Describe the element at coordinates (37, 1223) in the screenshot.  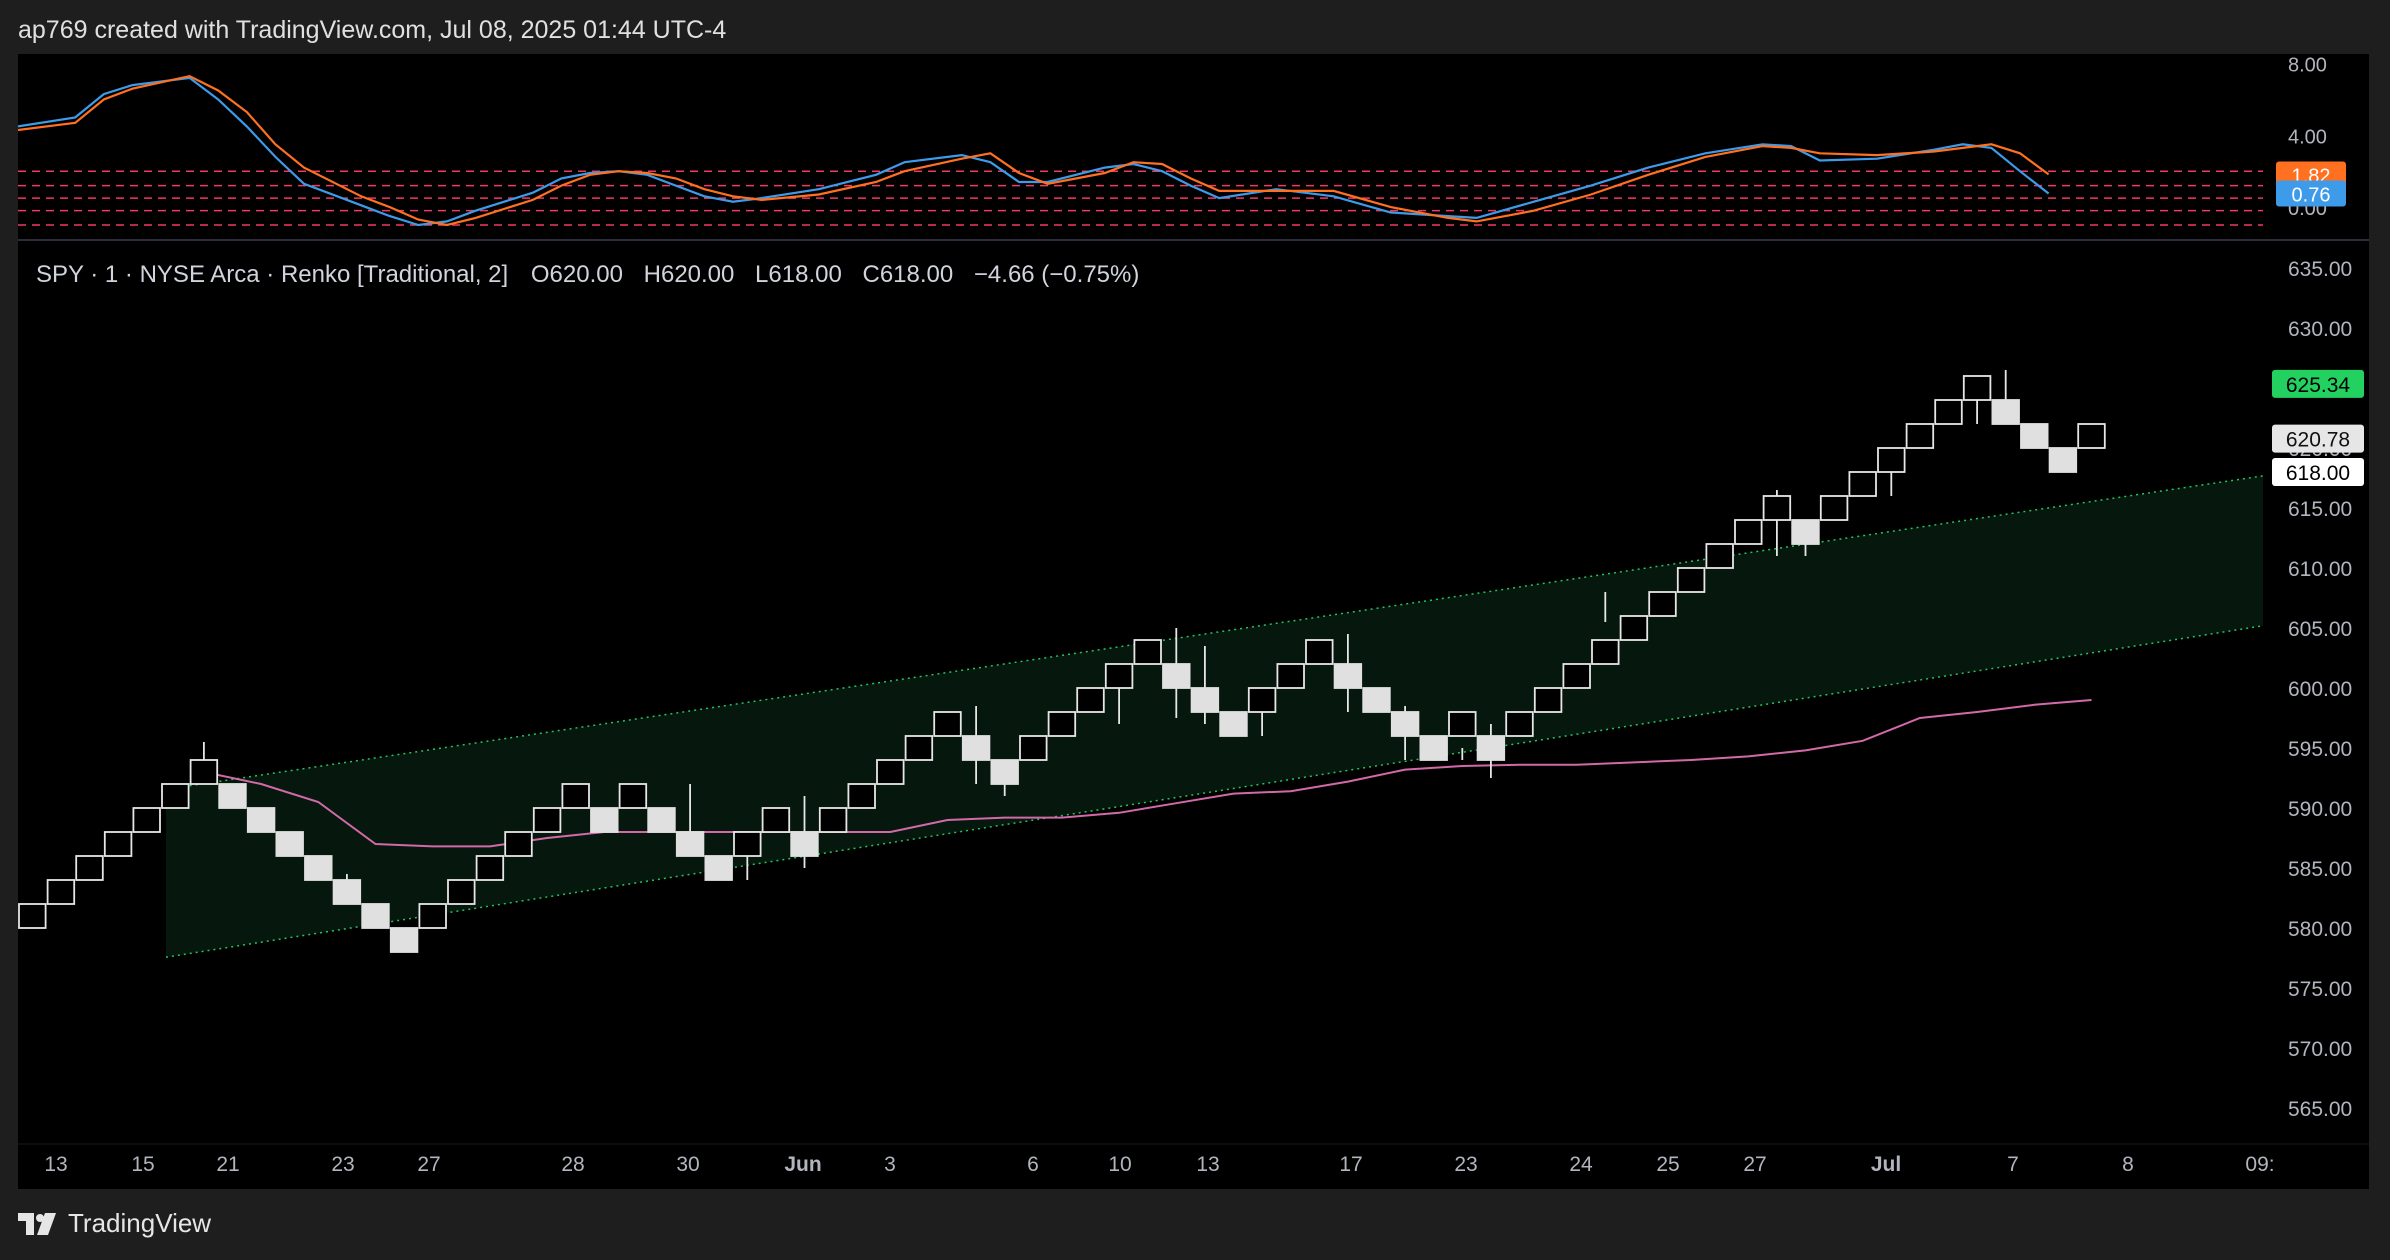
I see `tradingview-logo-icon` at that location.